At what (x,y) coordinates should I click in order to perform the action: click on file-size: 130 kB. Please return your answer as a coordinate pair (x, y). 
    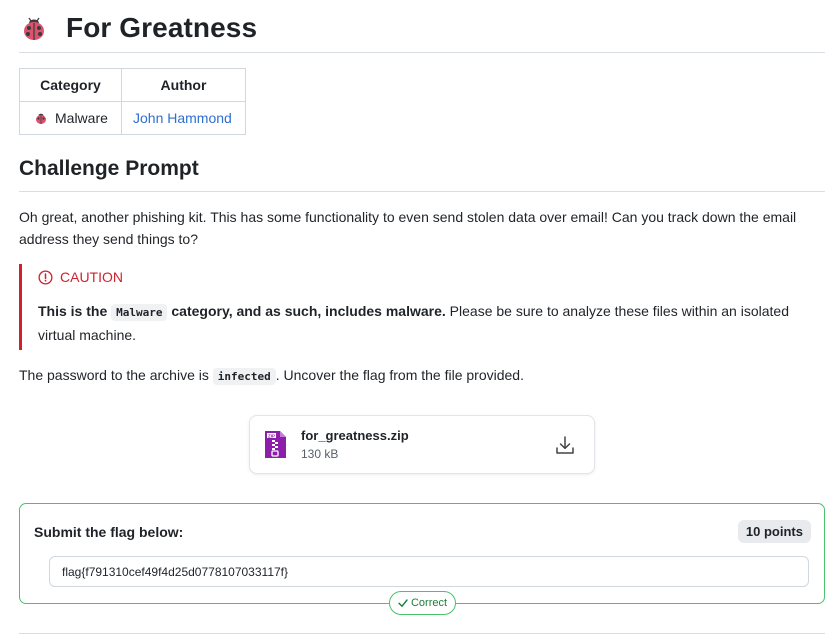
    Looking at the image, I should click on (320, 454).